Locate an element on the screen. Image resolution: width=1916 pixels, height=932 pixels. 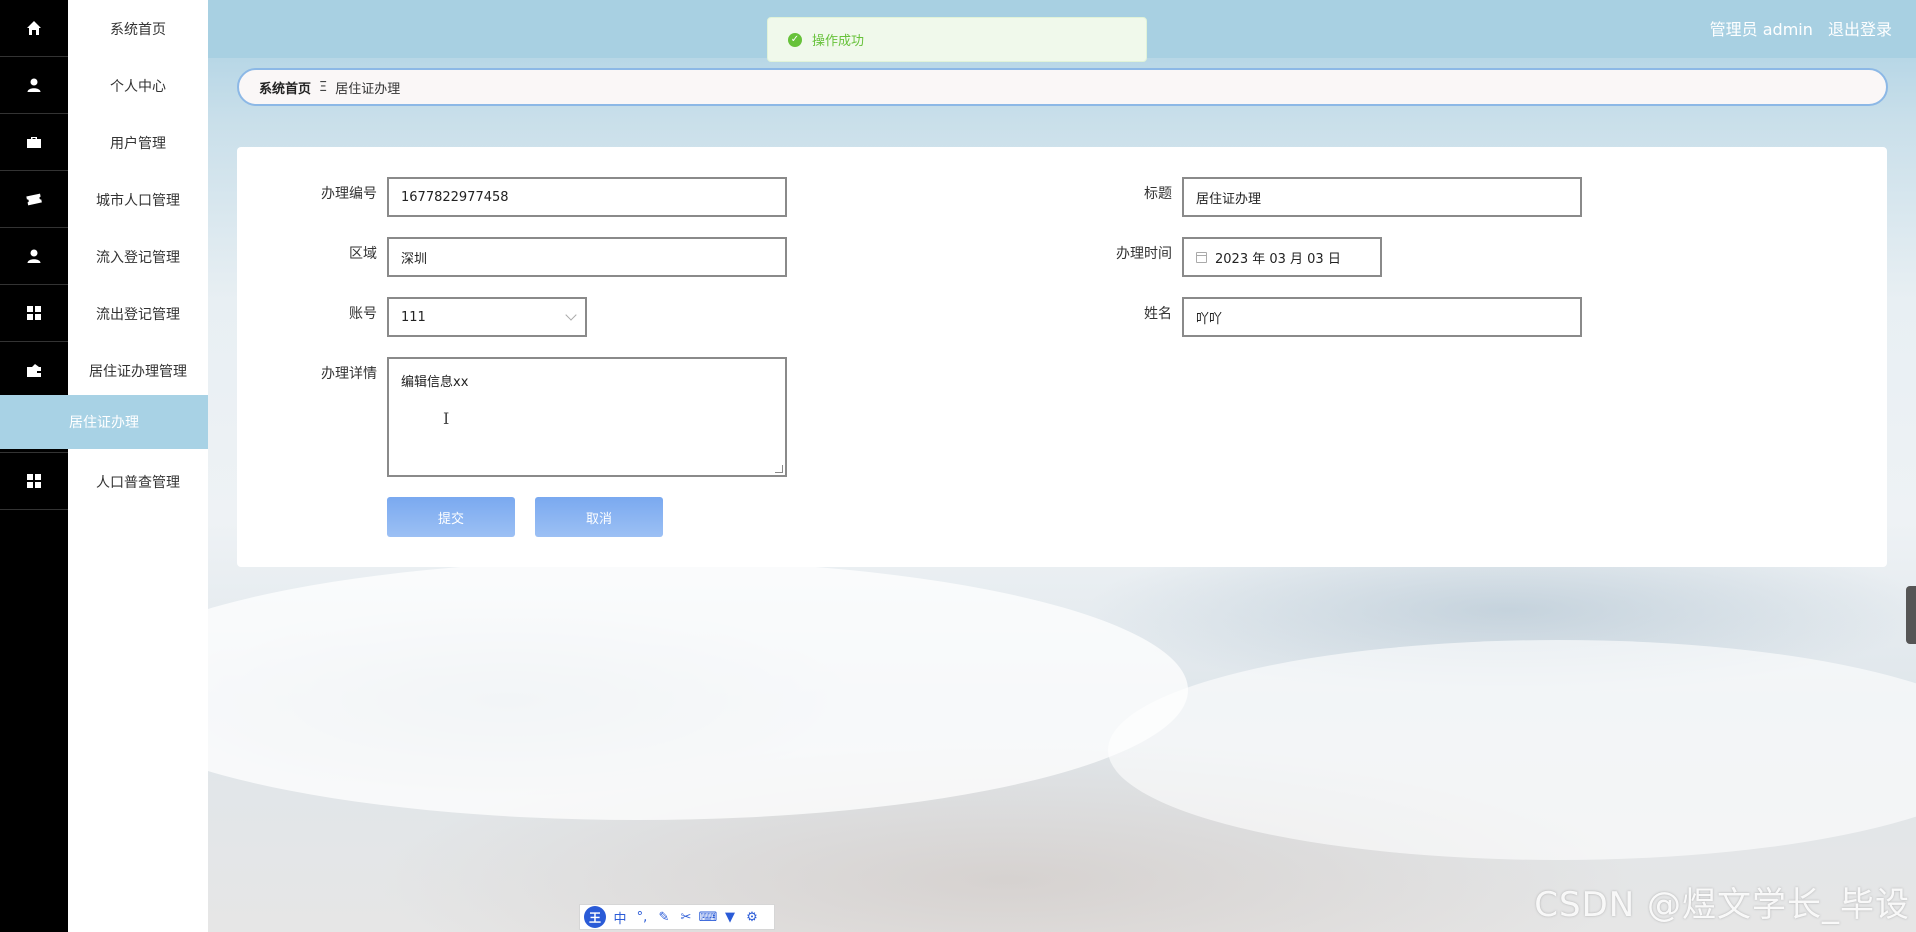
sidebar-icon-rail is located at coordinates (34, 466).